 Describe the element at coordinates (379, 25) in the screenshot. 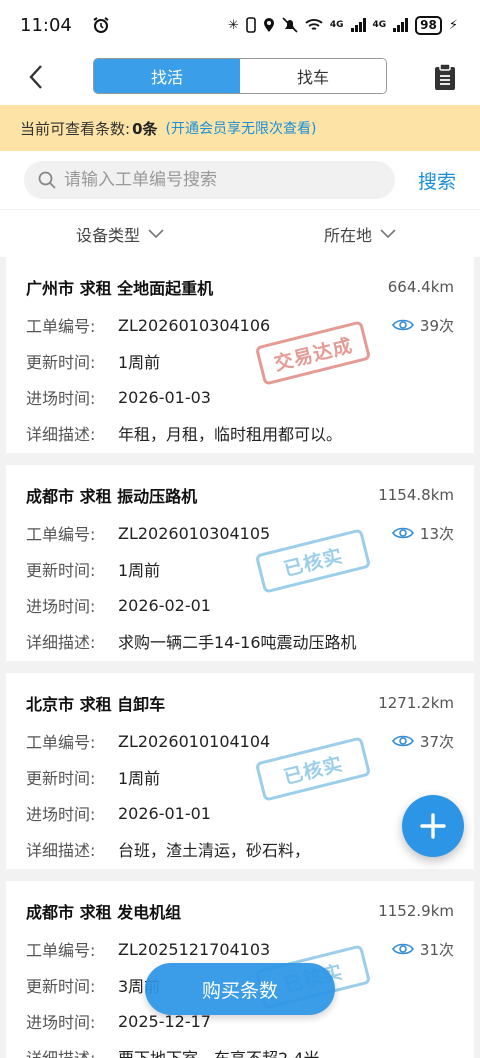

I see `network-type-2: 4G` at that location.